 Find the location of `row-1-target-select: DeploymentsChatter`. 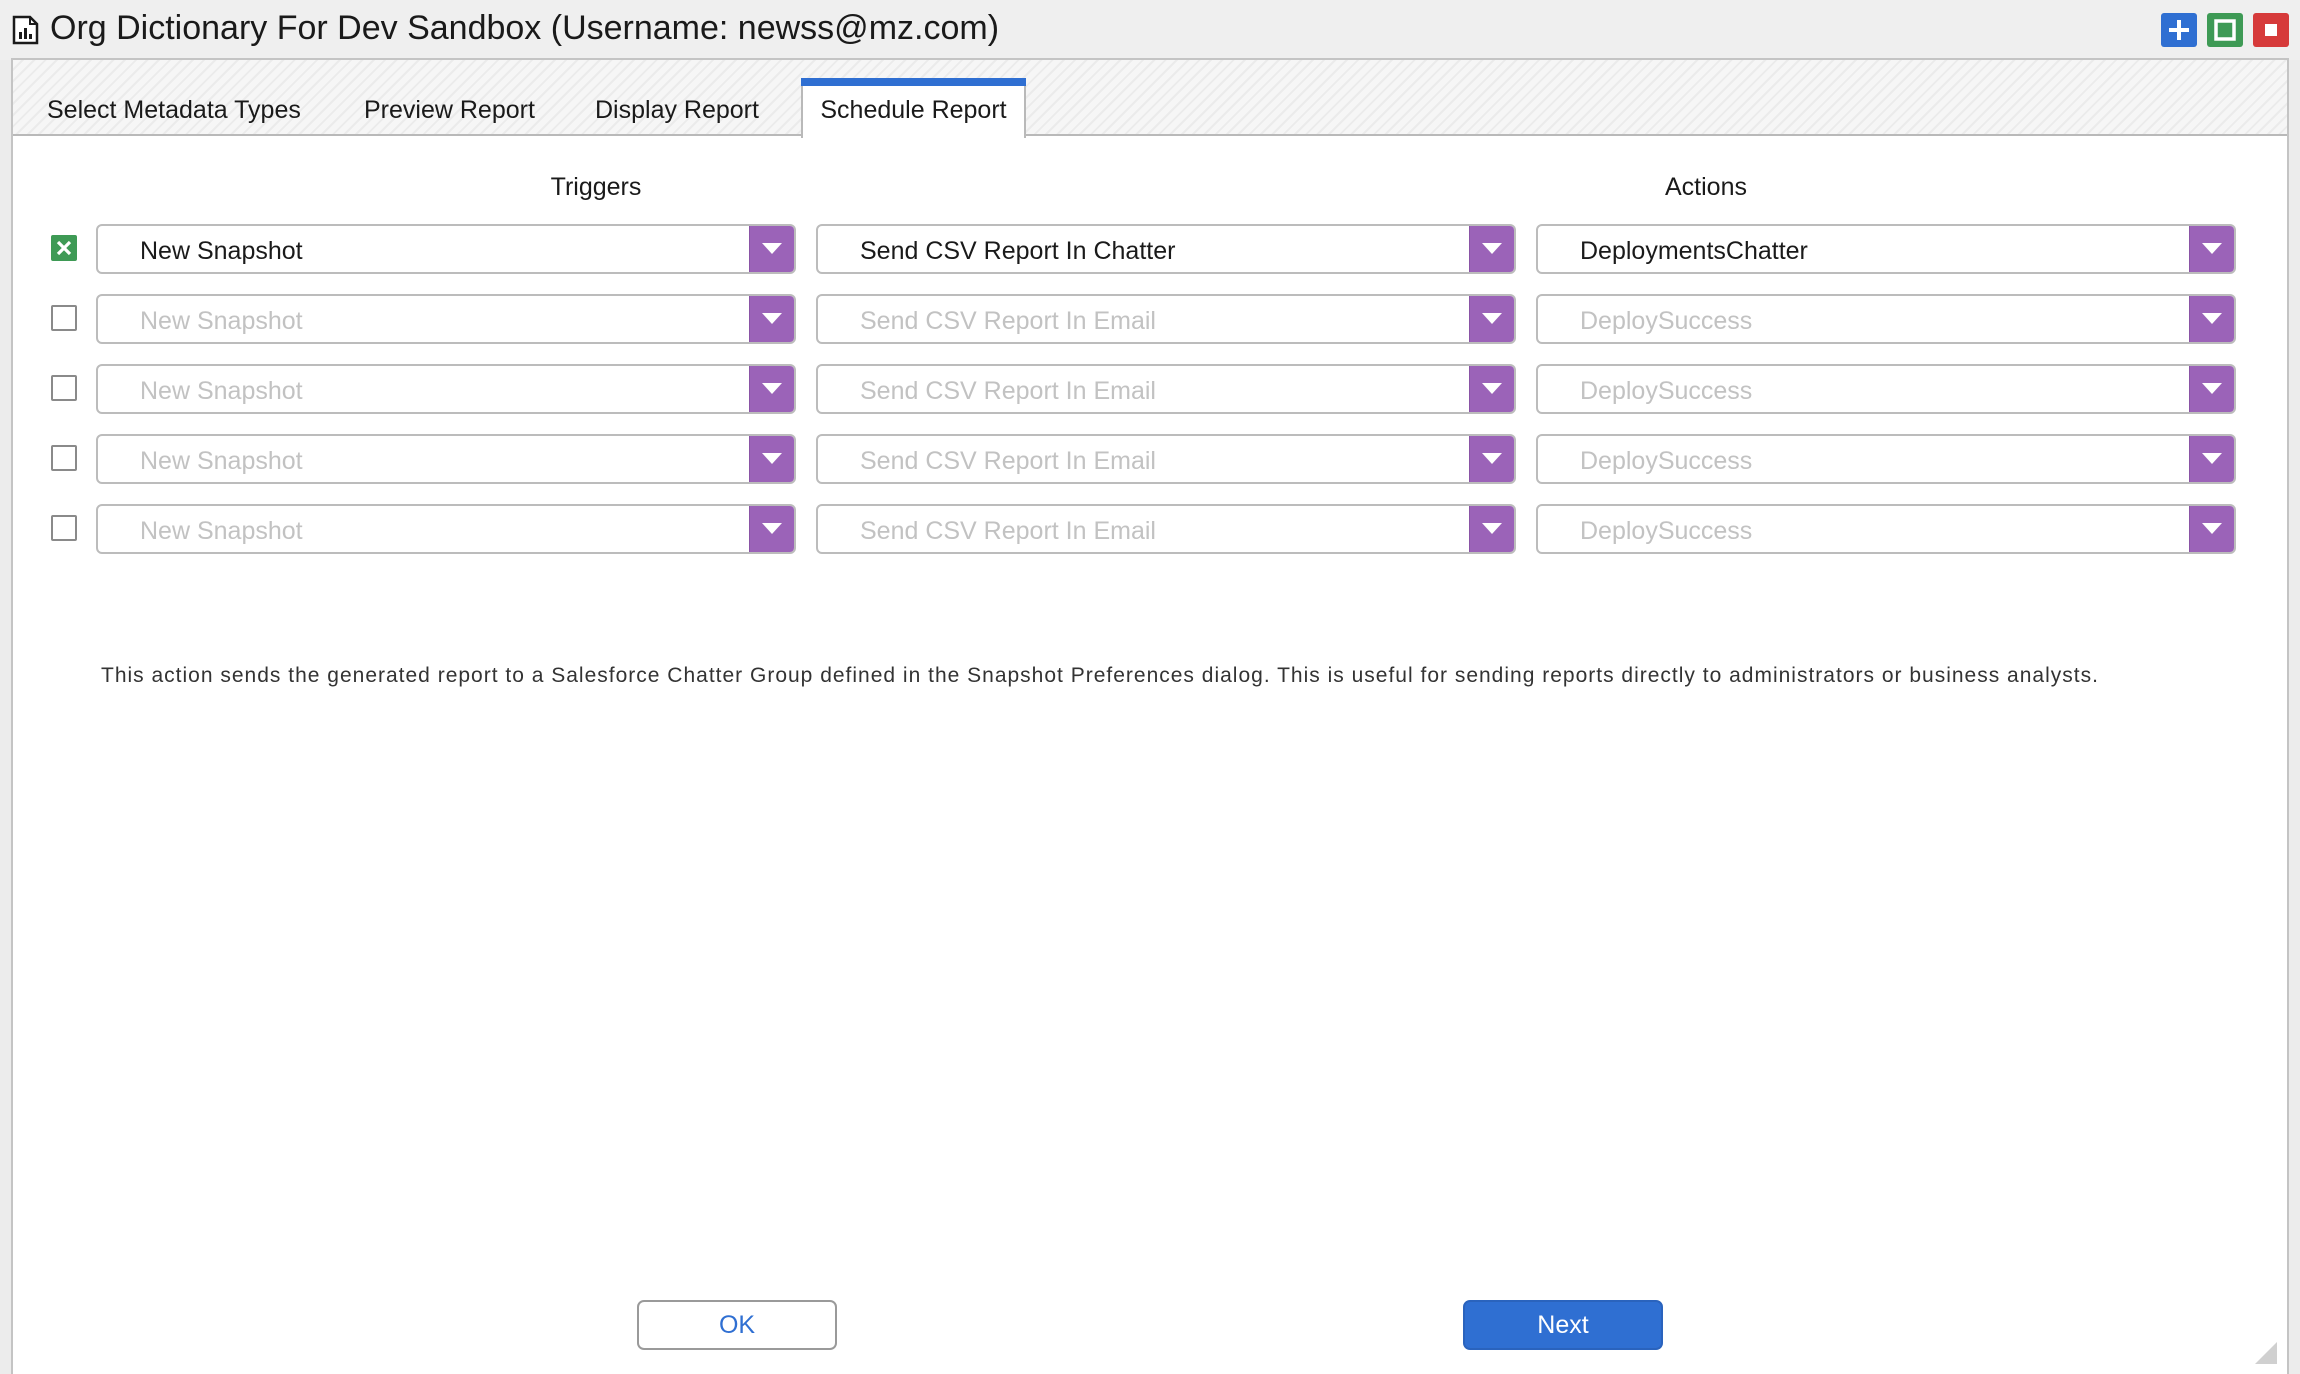

row-1-target-select: DeploymentsChatter is located at coordinates (1886, 249).